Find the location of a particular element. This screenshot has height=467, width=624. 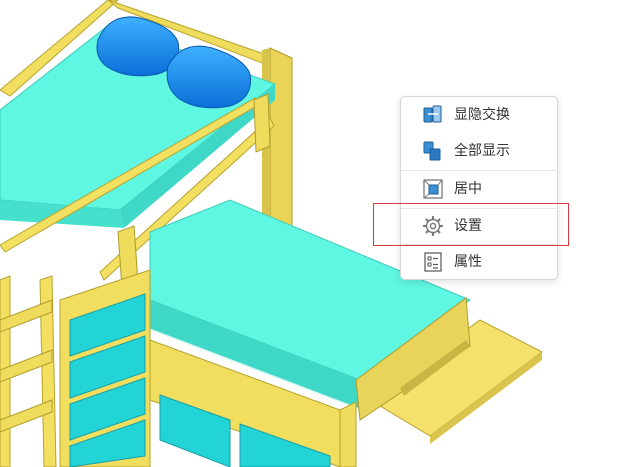

menu-item-center: 居中 is located at coordinates (479, 189).